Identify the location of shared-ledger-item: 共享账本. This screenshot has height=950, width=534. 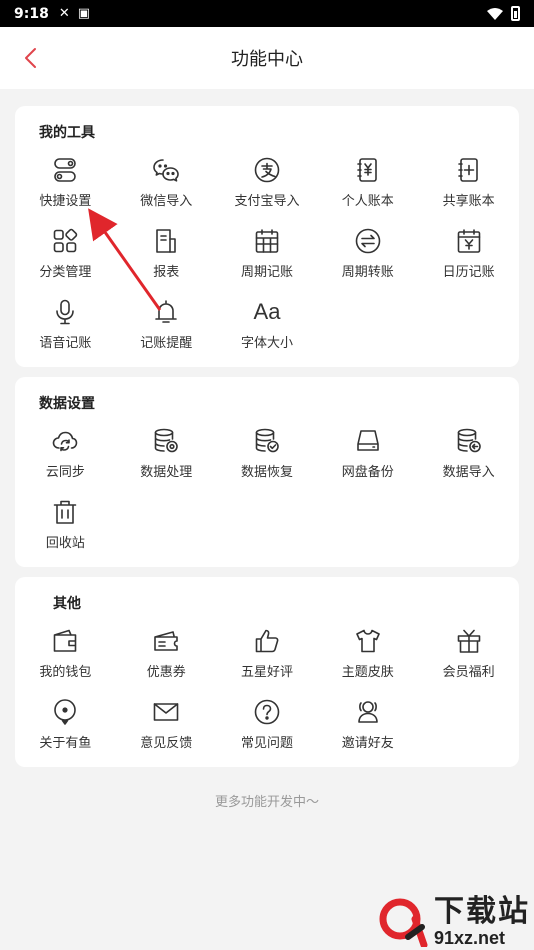
(468, 182).